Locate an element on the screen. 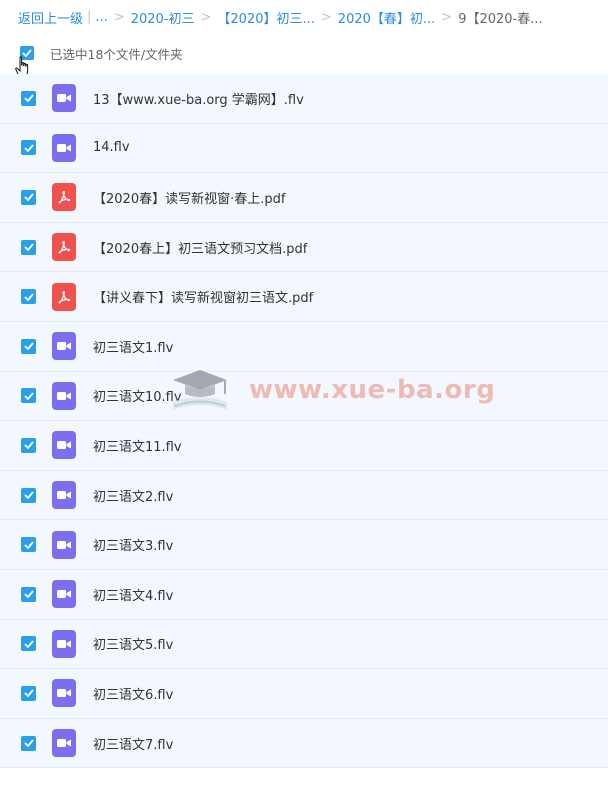 Image resolution: width=608 pixels, height=790 pixels. file-row: 【2020春】读写新视窗·春上.pdf is located at coordinates (304, 198).